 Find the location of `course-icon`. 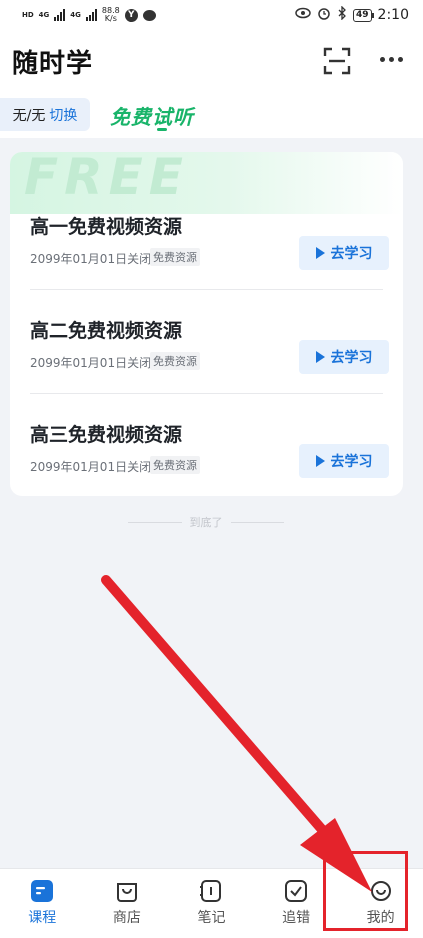

course-icon is located at coordinates (42, 891).